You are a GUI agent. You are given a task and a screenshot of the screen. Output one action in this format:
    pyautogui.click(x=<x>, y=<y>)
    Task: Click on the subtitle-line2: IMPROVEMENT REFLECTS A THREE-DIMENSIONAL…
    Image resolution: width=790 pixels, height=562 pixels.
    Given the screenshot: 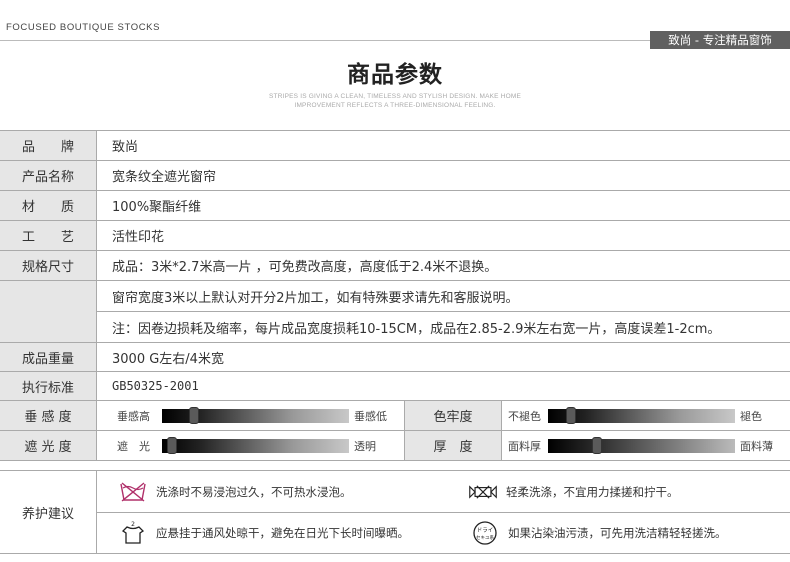 What is the action you would take?
    pyautogui.click(x=395, y=105)
    